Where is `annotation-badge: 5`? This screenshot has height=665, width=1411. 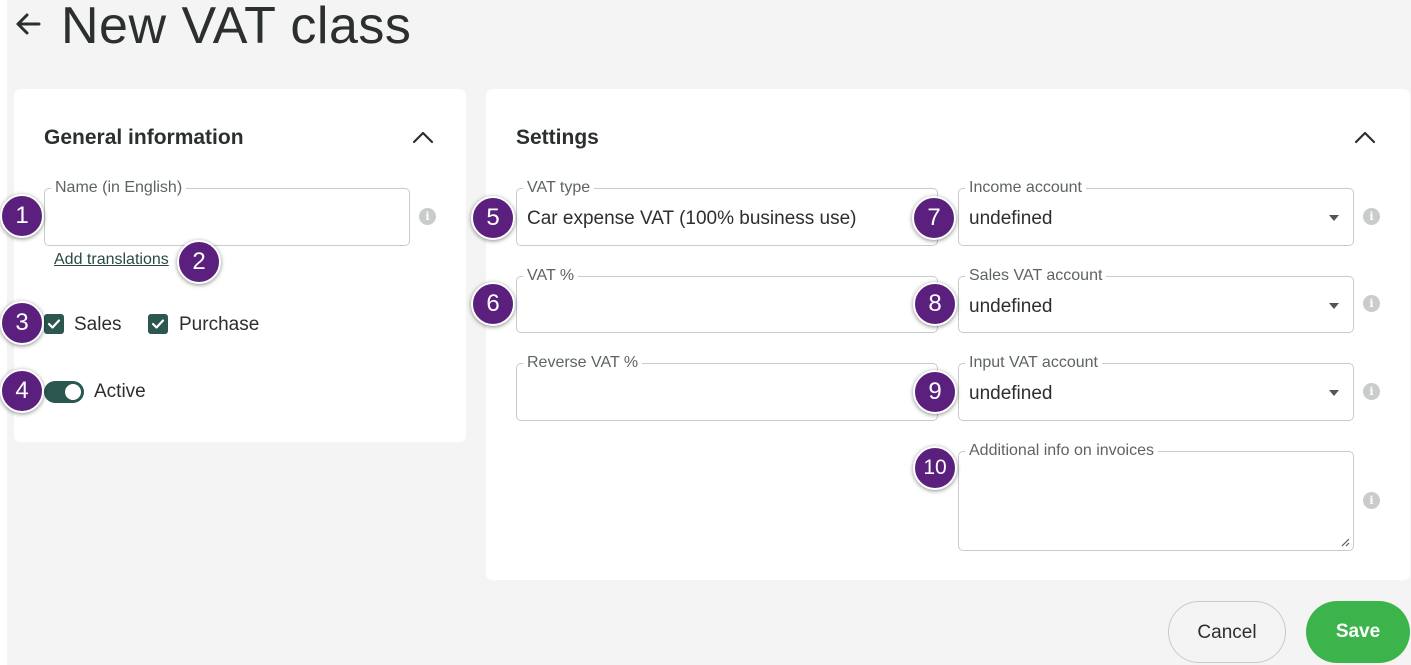 annotation-badge: 5 is located at coordinates (493, 218).